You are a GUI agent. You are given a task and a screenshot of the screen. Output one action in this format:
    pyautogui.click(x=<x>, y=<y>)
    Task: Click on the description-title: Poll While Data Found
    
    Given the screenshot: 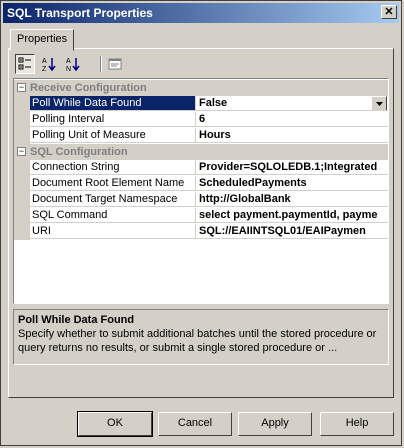 What is the action you would take?
    pyautogui.click(x=76, y=320)
    